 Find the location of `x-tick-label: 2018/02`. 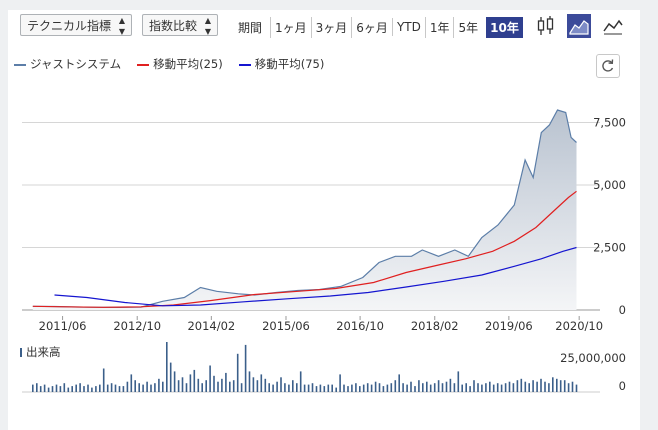

x-tick-label: 2018/02 is located at coordinates (435, 326).